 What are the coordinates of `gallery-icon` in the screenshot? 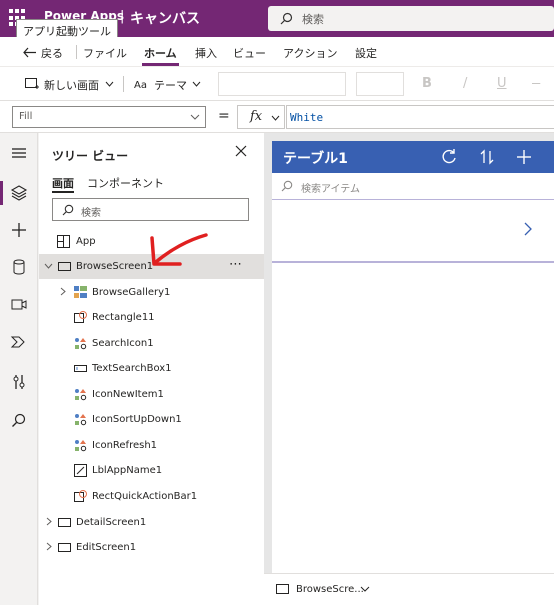 It's located at (80, 292).